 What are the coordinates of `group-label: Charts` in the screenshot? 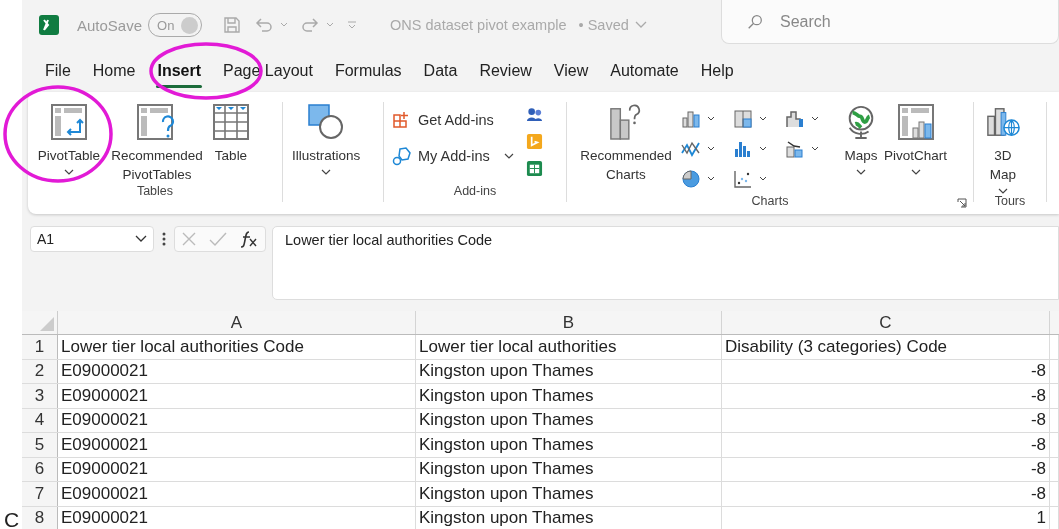 It's located at (770, 201).